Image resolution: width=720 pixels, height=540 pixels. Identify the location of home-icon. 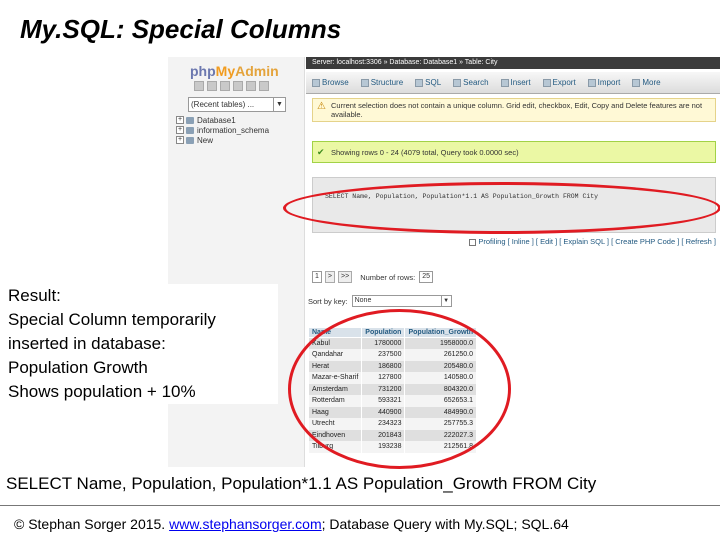
(199, 86).